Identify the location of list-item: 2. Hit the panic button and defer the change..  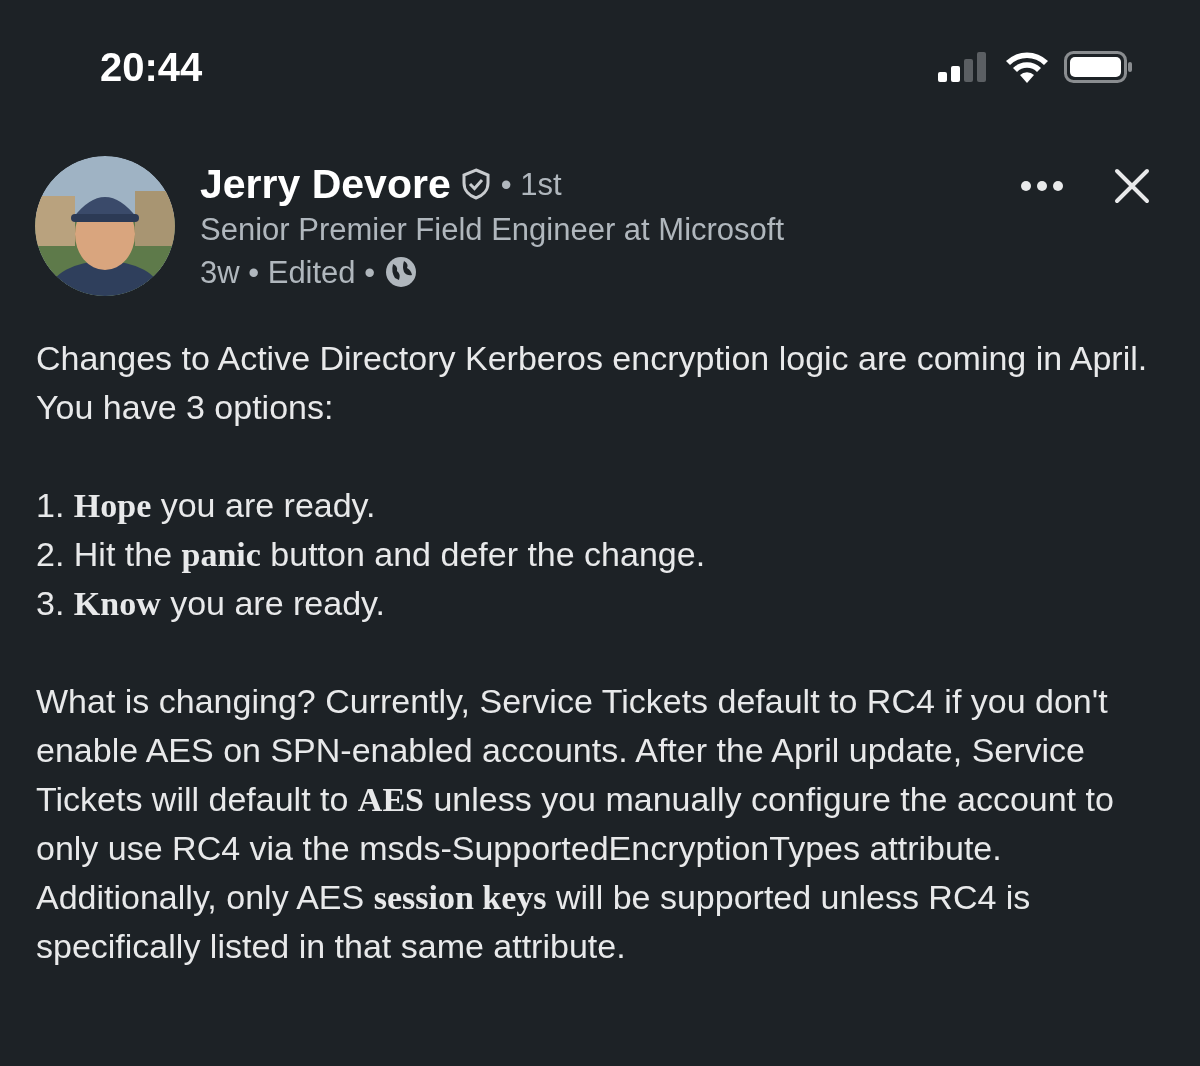
(371, 554).